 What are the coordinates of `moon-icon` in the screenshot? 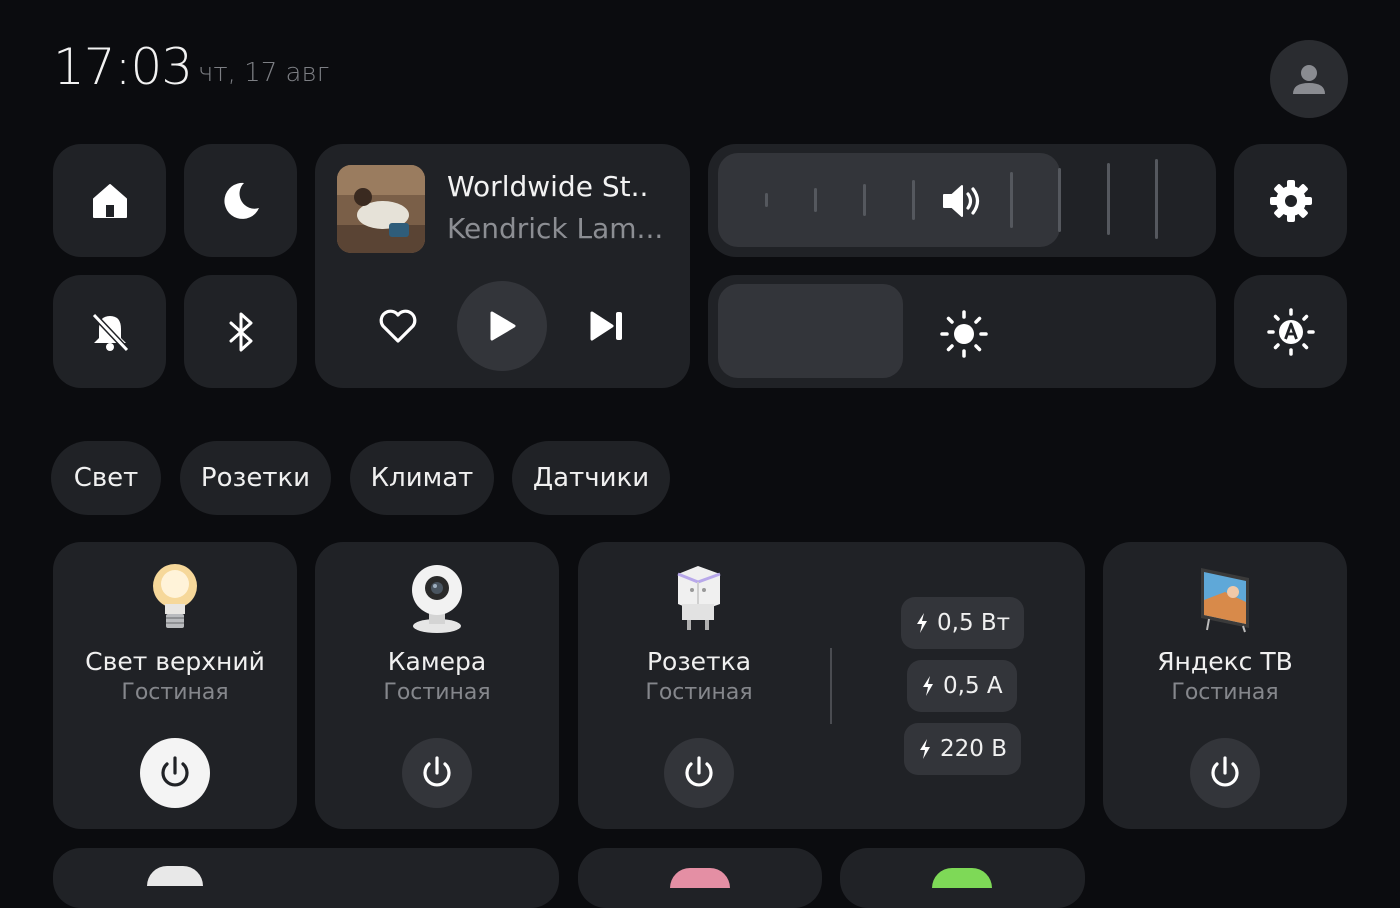 It's located at (241, 200).